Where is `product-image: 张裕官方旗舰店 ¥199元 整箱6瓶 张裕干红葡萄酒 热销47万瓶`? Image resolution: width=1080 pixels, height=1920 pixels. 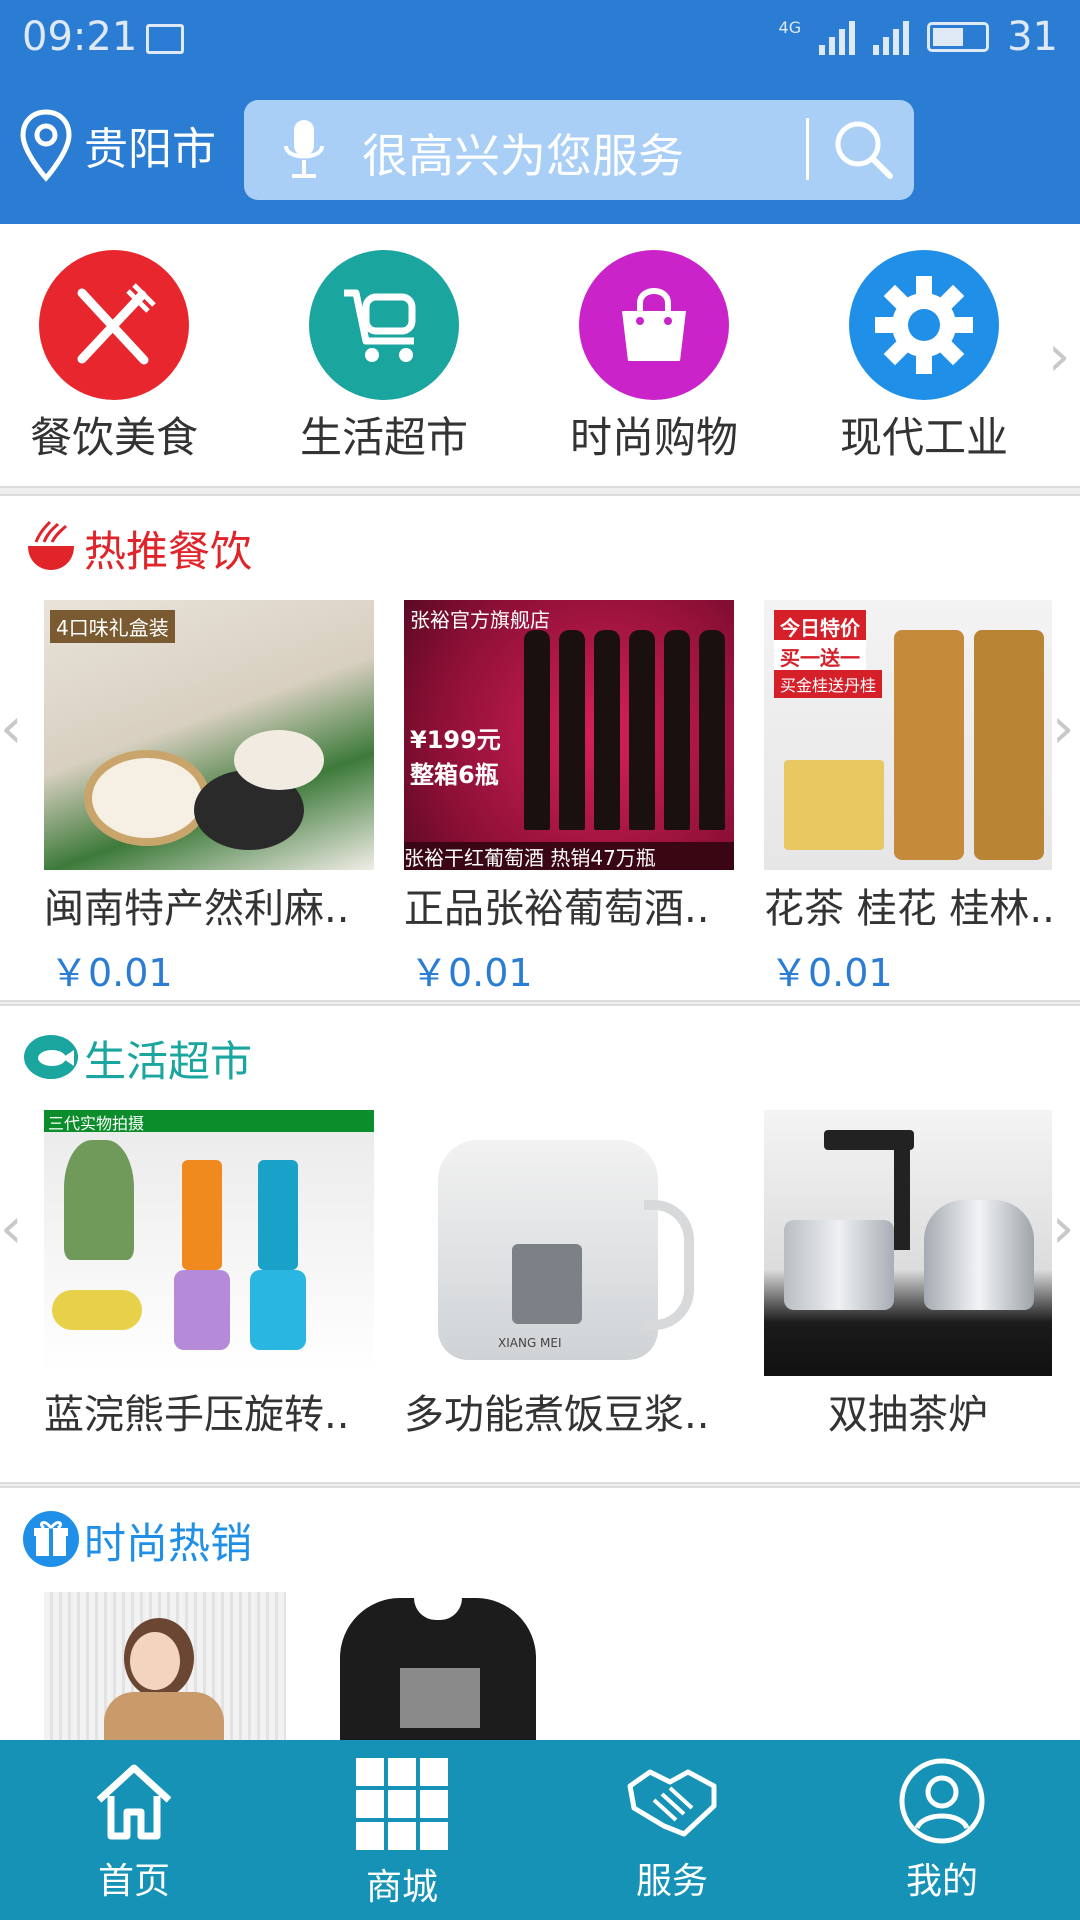 product-image: 张裕官方旗舰店 ¥199元 整箱6瓶 张裕干红葡萄酒 热销47万瓶 is located at coordinates (569, 735).